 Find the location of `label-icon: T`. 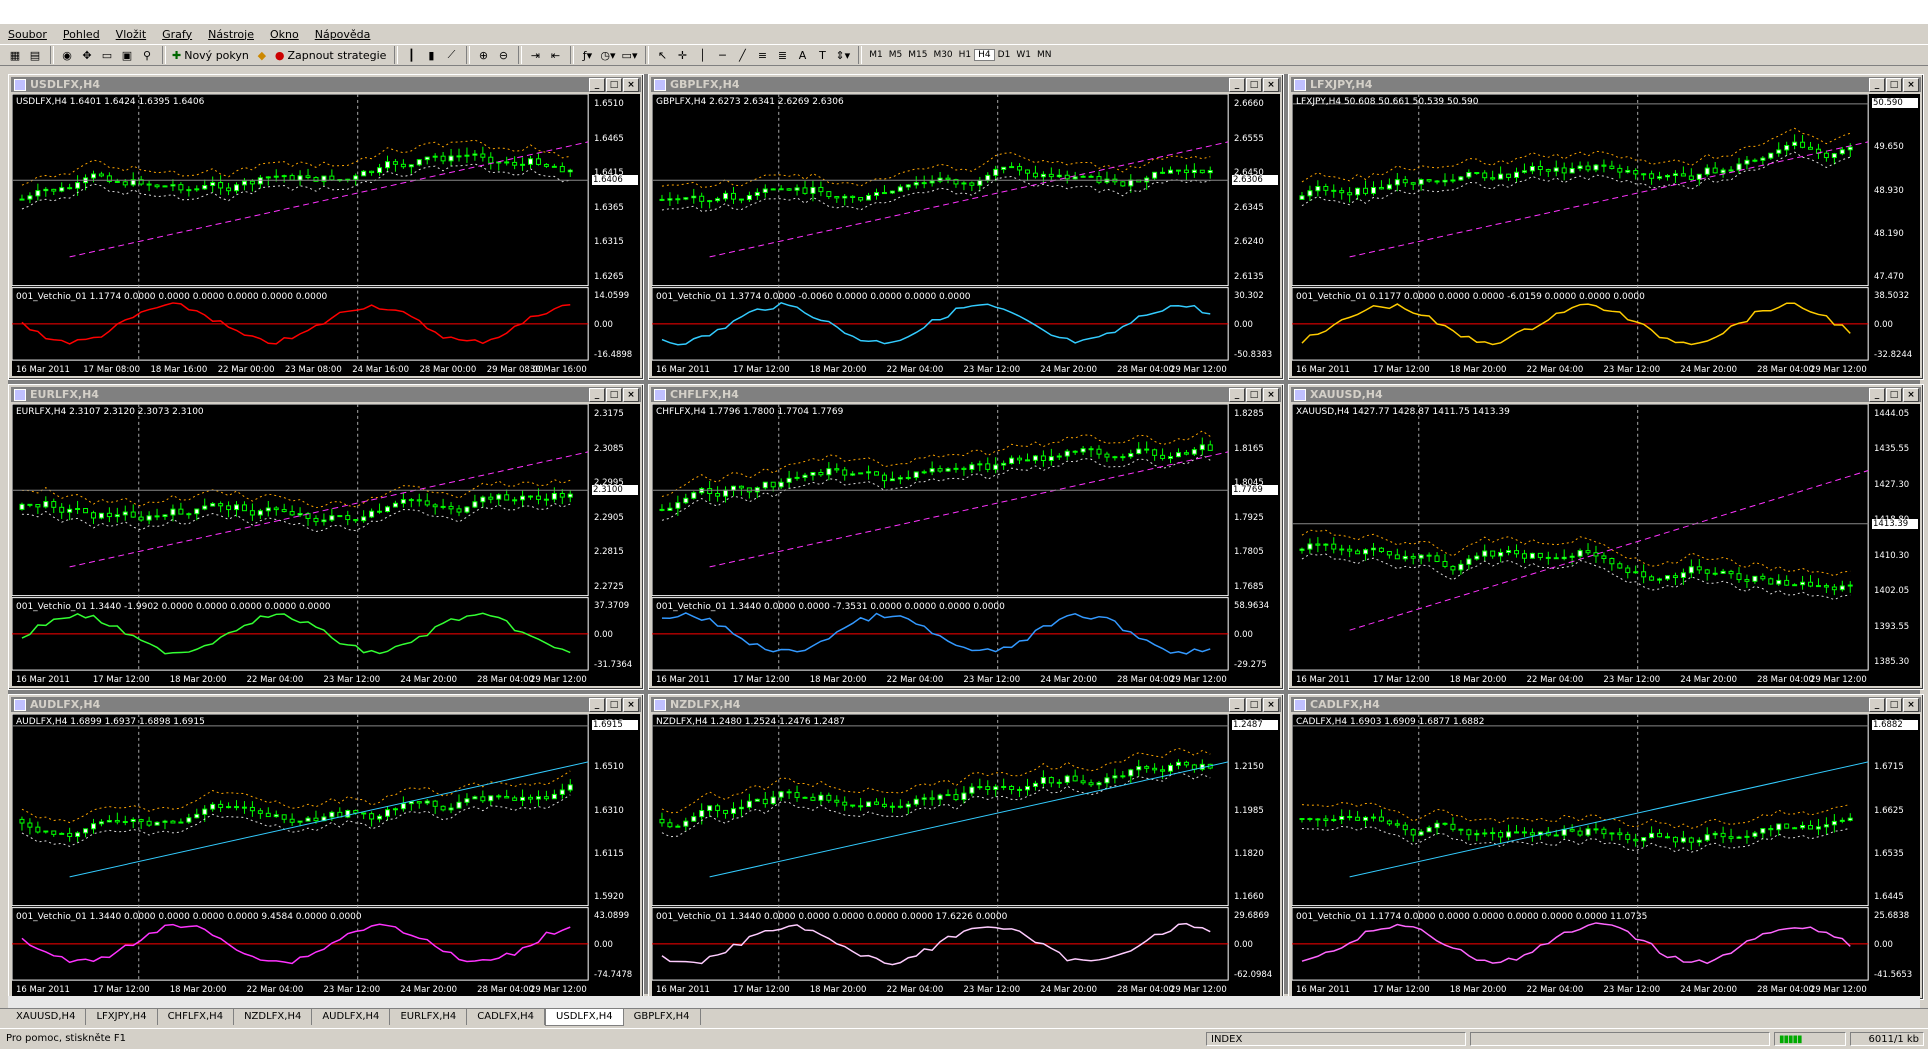

label-icon: T is located at coordinates (822, 55).